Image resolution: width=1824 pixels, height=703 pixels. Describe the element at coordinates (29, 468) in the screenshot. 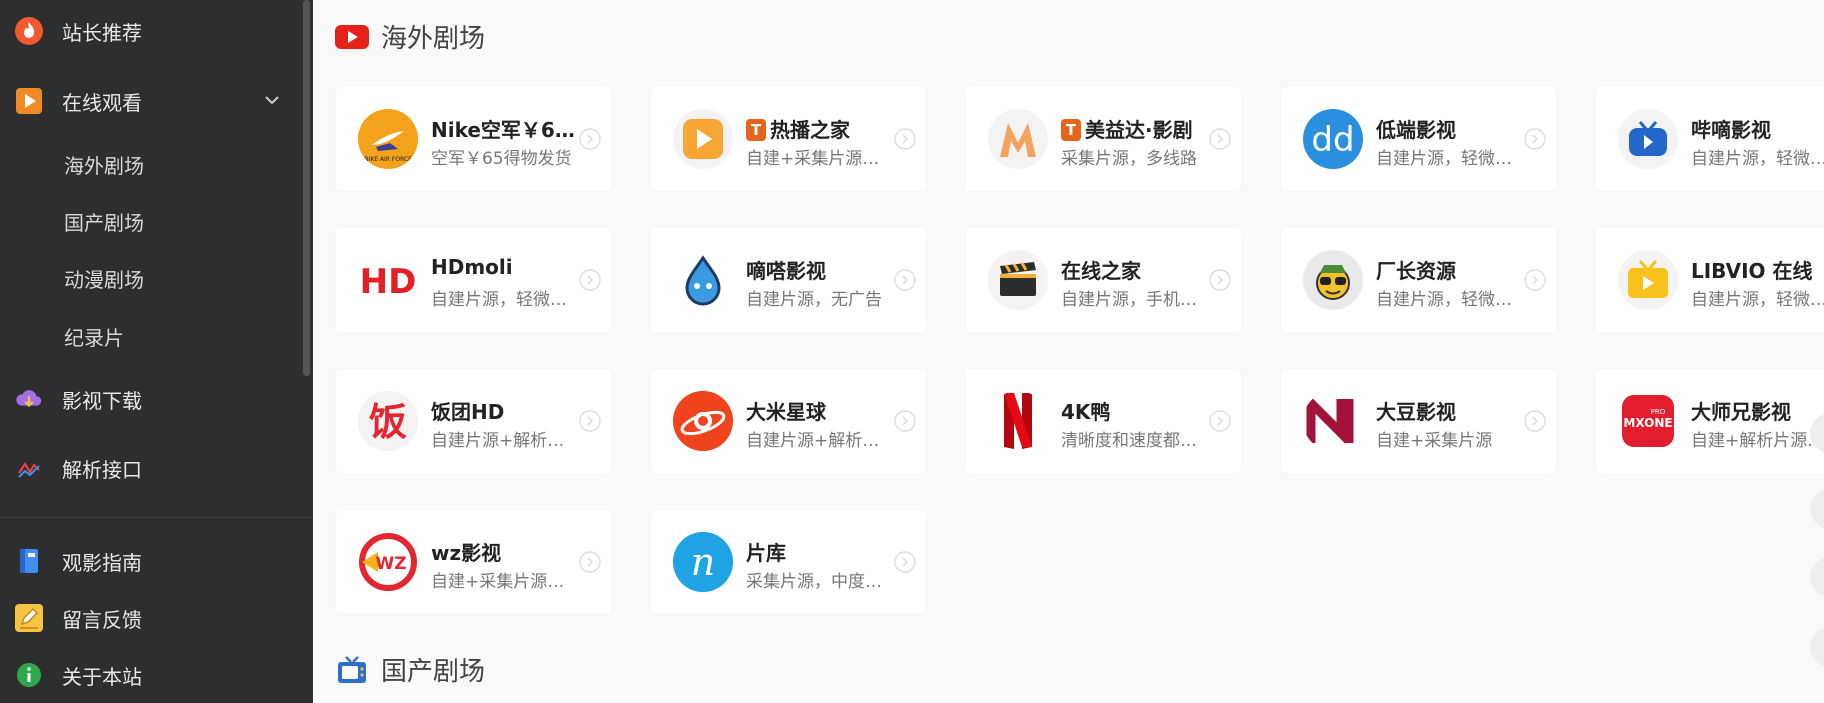

I see `line-chart-icon` at that location.